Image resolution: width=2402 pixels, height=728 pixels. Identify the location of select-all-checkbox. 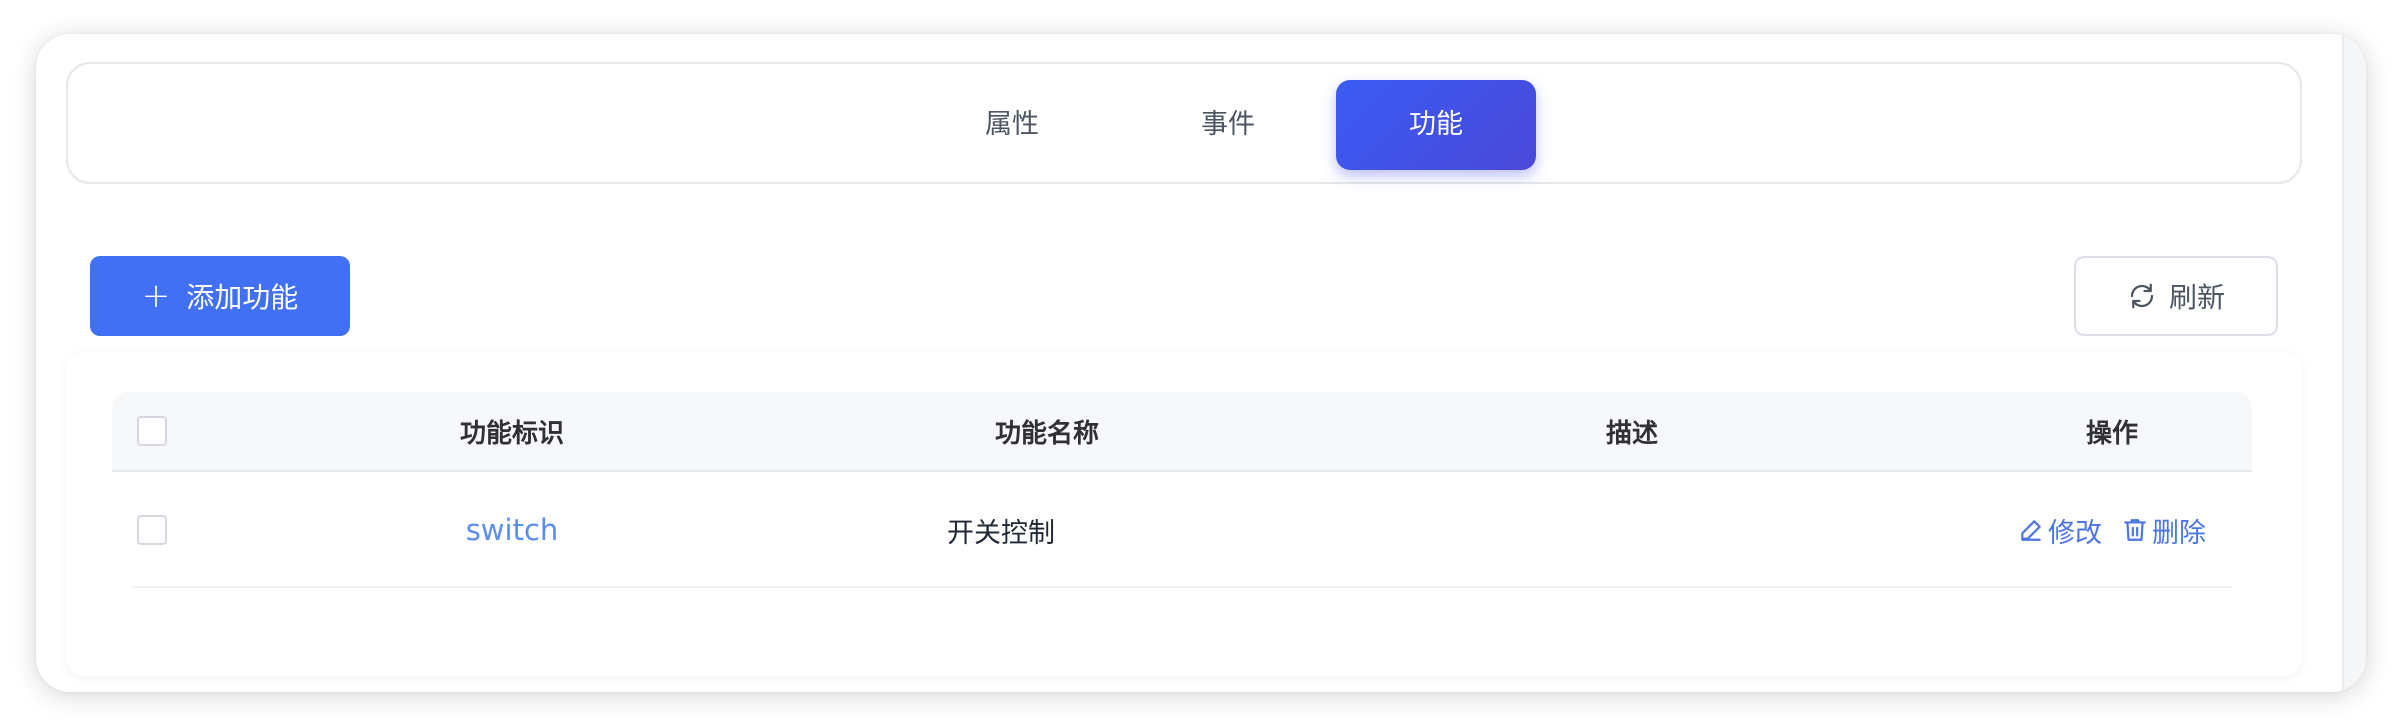
(152, 431).